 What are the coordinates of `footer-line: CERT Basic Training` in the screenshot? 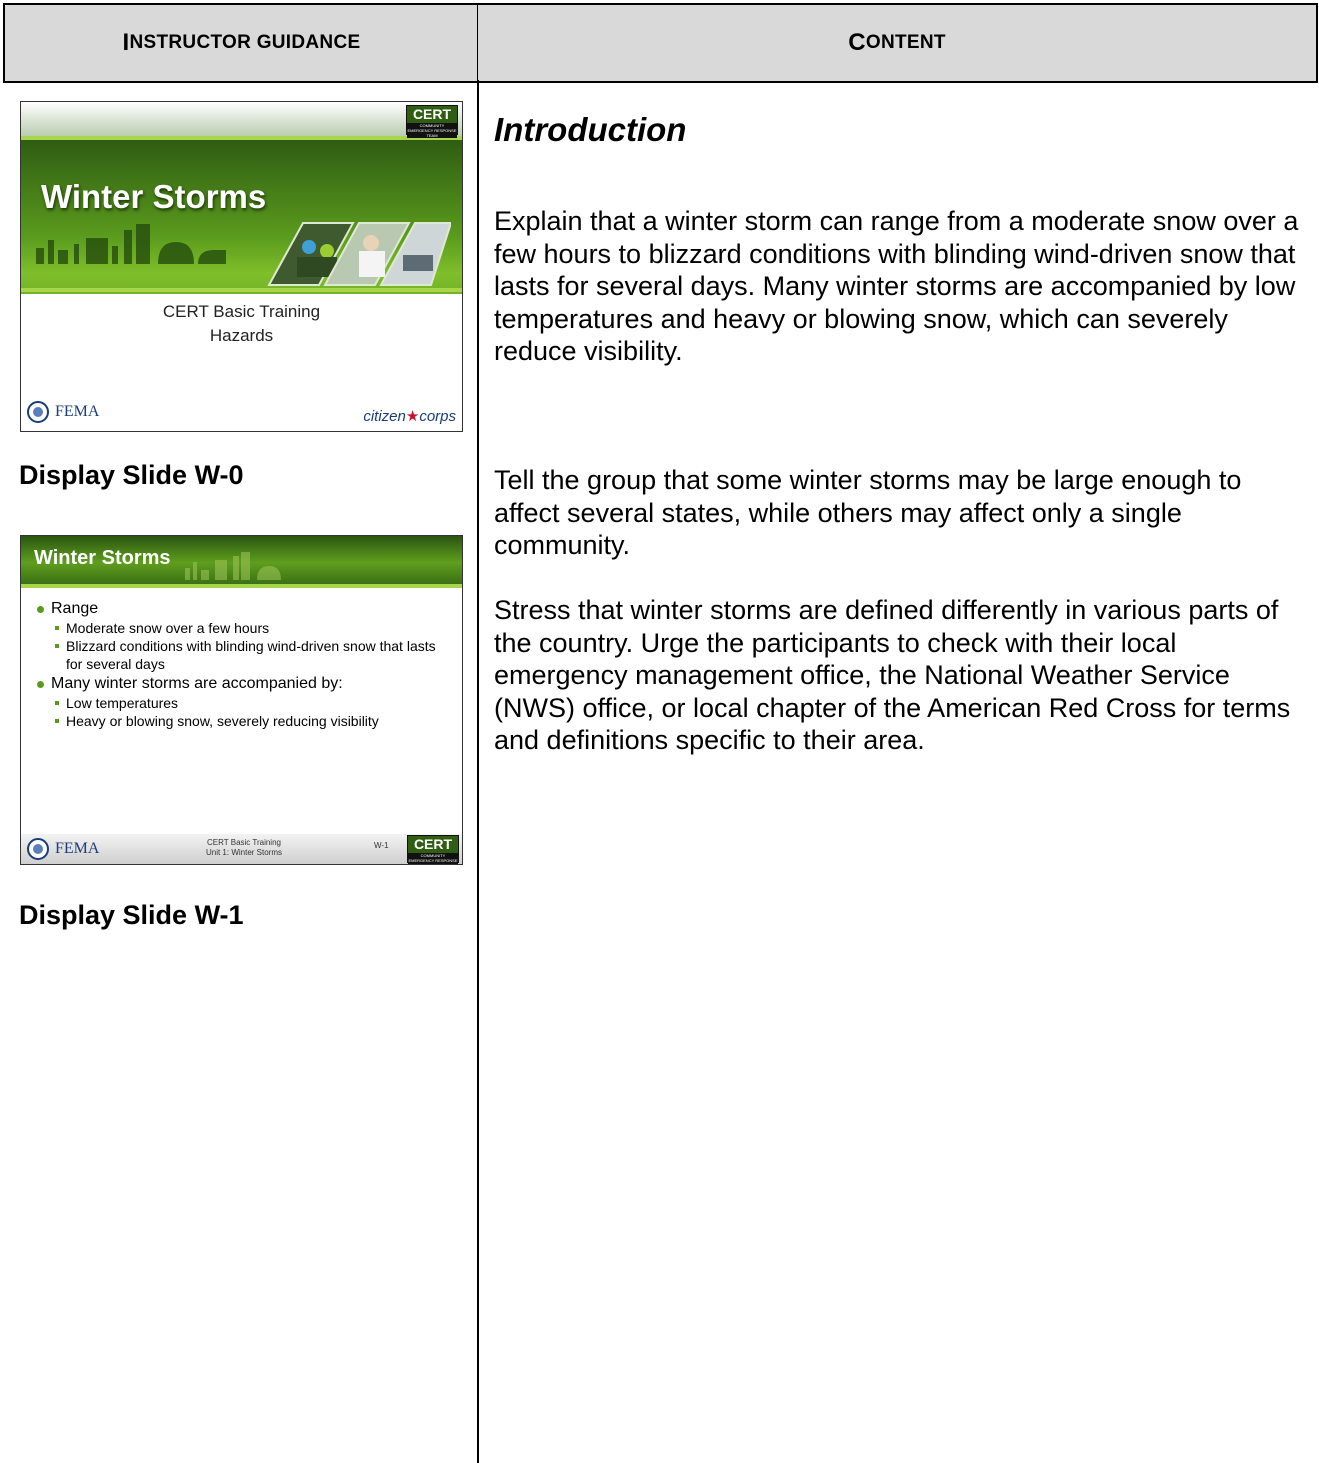 It's located at (244, 842).